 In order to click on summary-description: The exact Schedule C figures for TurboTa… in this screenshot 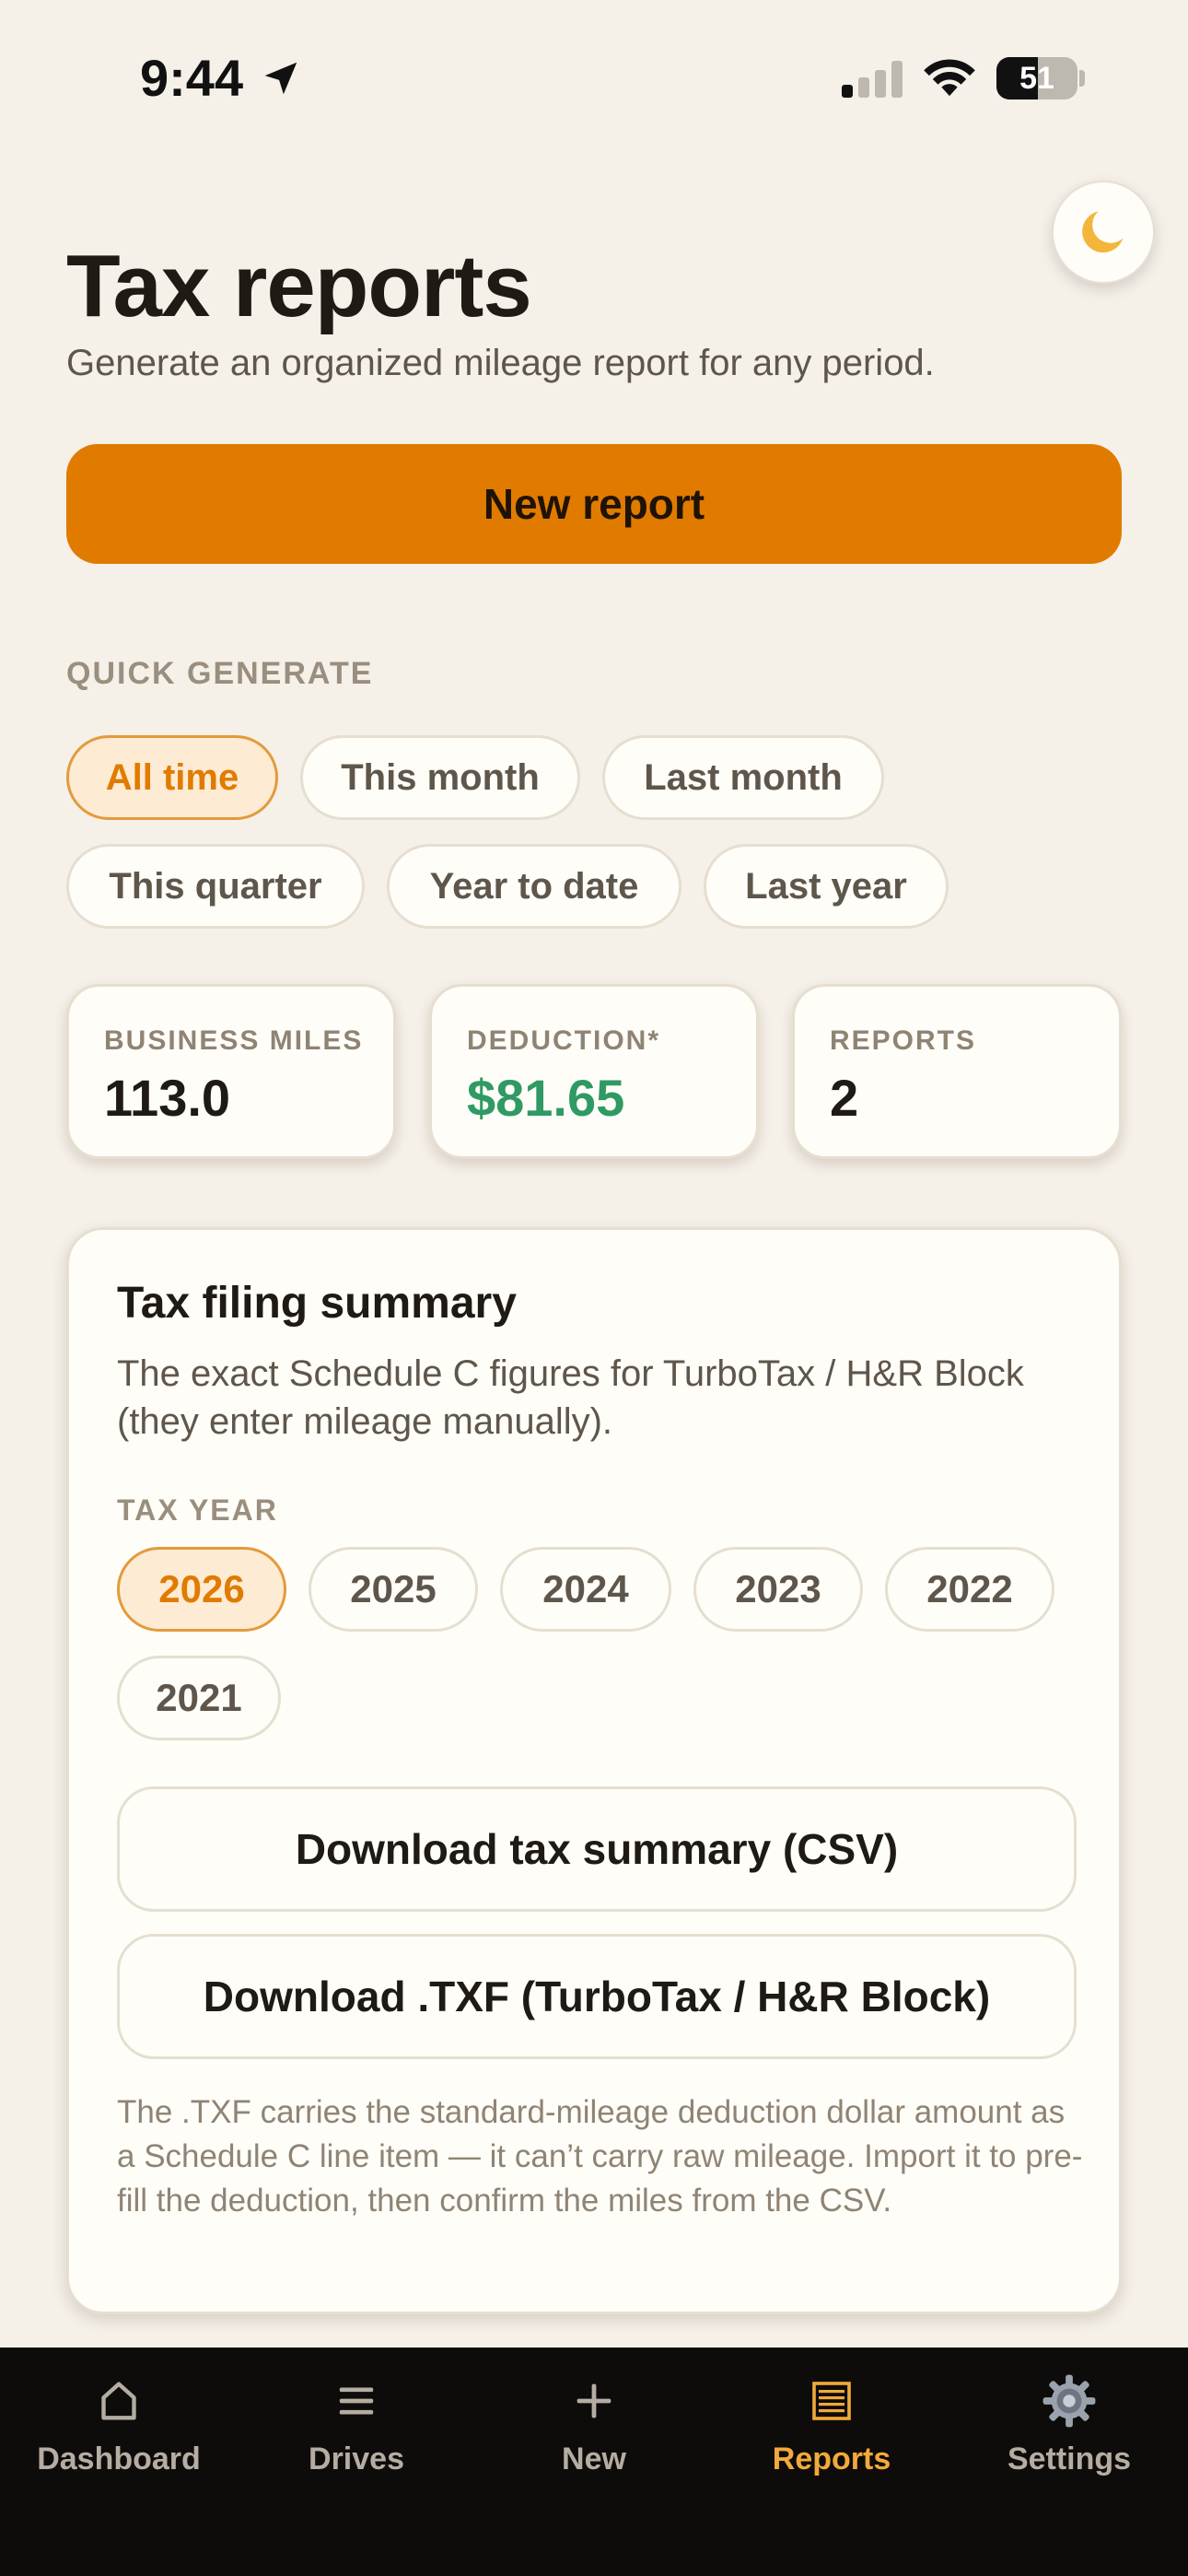, I will do `click(570, 1397)`.